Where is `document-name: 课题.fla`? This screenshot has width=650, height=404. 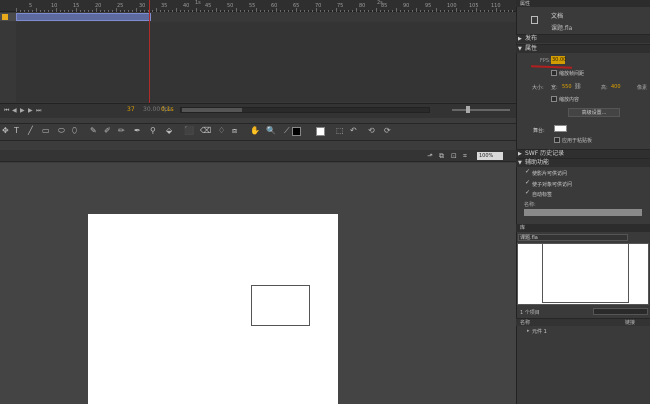
document-name: 课题.fla is located at coordinates (562, 28).